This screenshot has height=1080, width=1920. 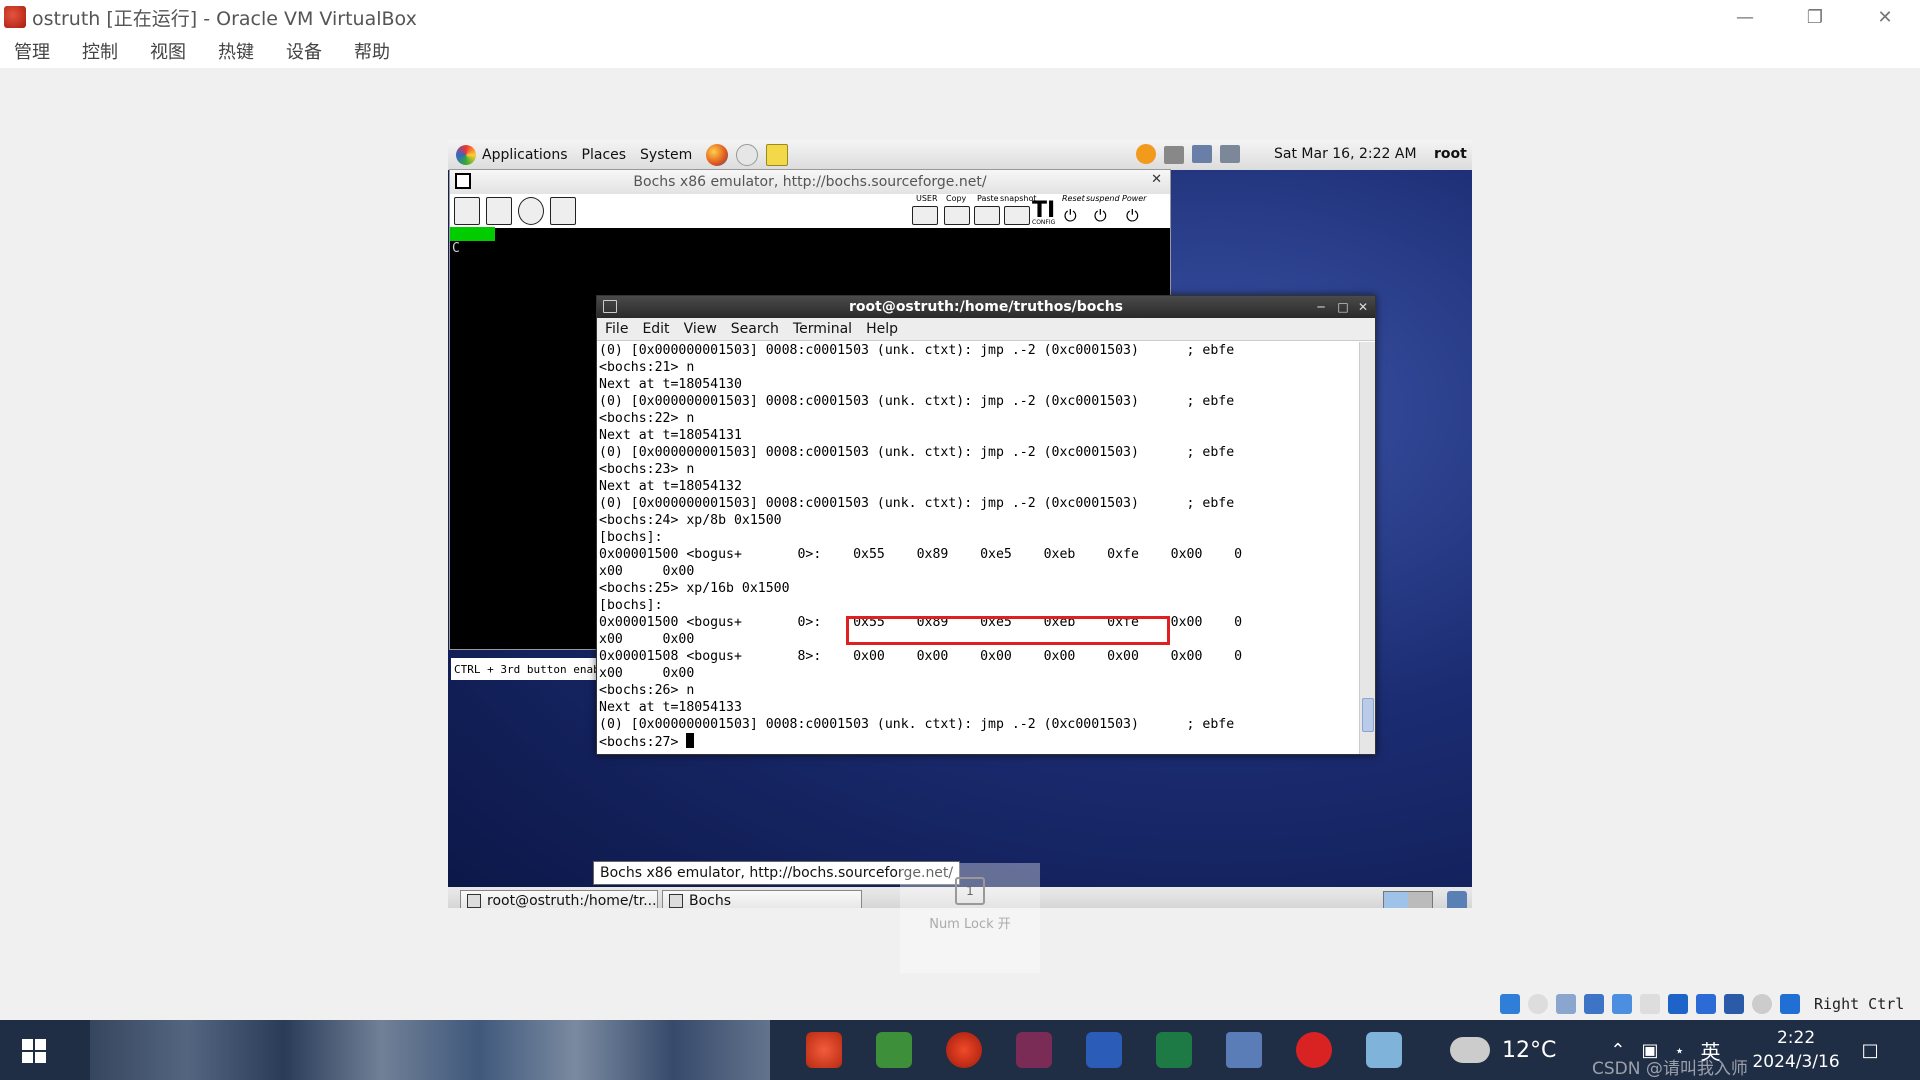 What do you see at coordinates (1408, 899) in the screenshot?
I see `workspace-switcher` at bounding box center [1408, 899].